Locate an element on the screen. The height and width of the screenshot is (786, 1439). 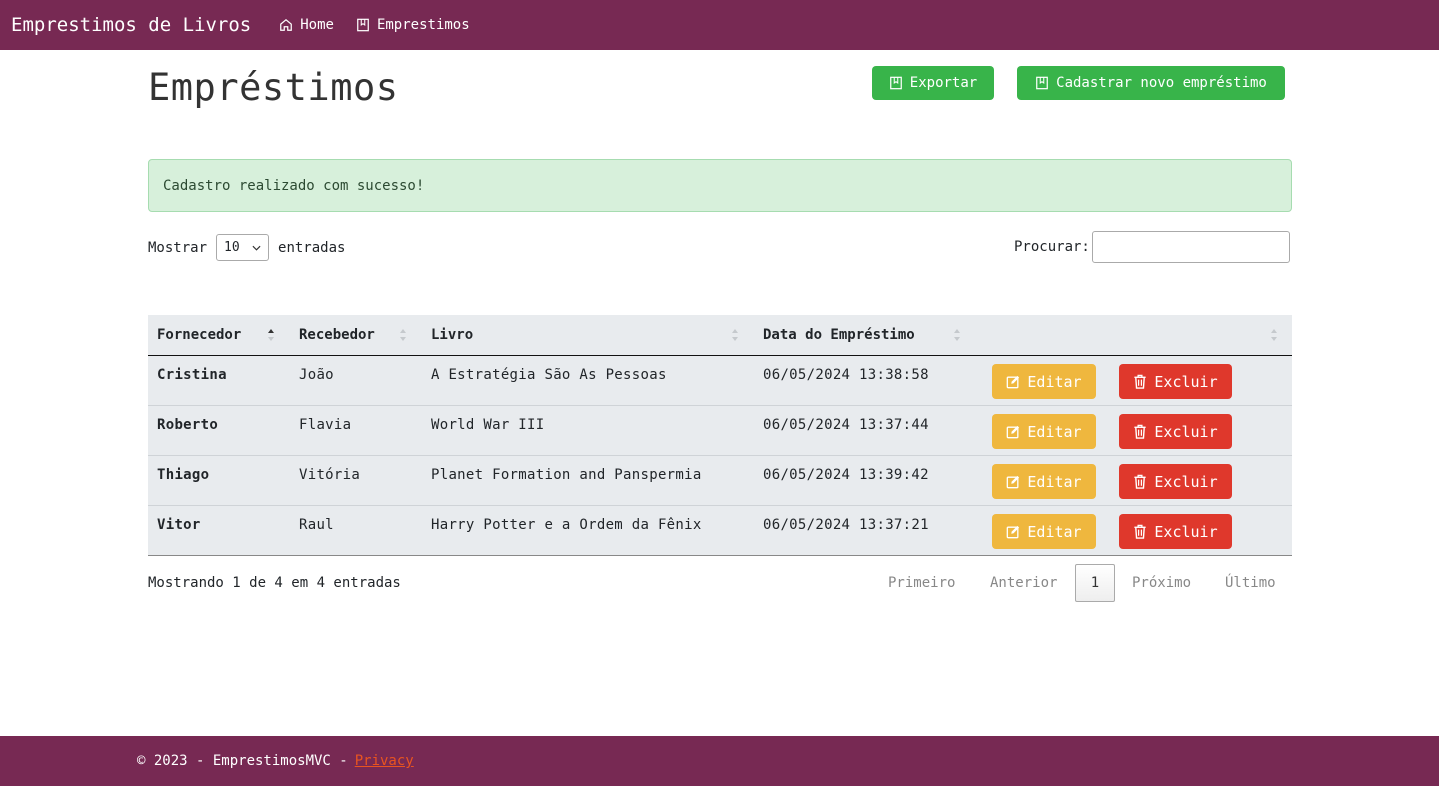
export-label: Exportar is located at coordinates (943, 83).